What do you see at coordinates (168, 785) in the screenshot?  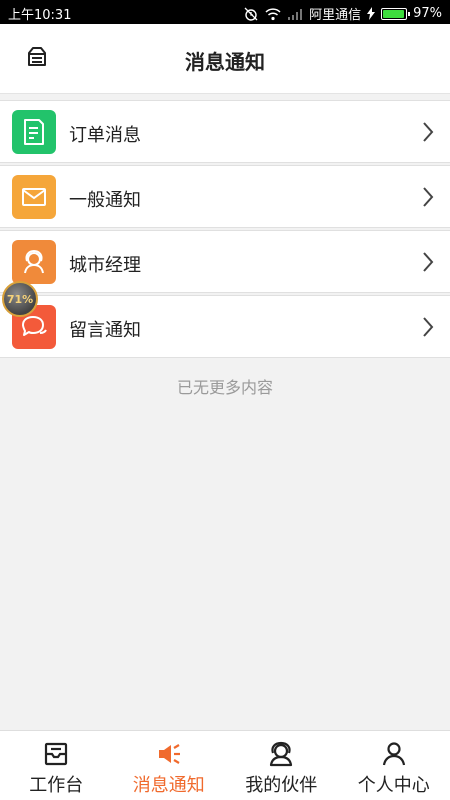 I see `tab-label: 消息通知` at bounding box center [168, 785].